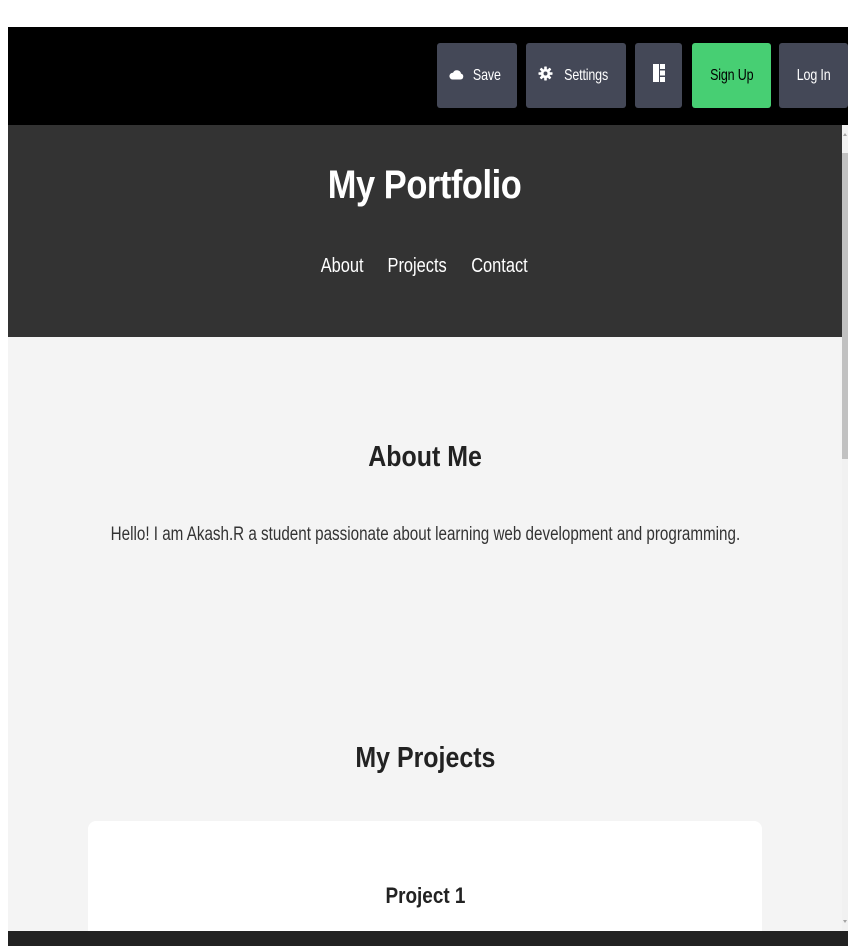 The height and width of the screenshot is (946, 848). I want to click on settings-button-label: Settings, so click(586, 75).